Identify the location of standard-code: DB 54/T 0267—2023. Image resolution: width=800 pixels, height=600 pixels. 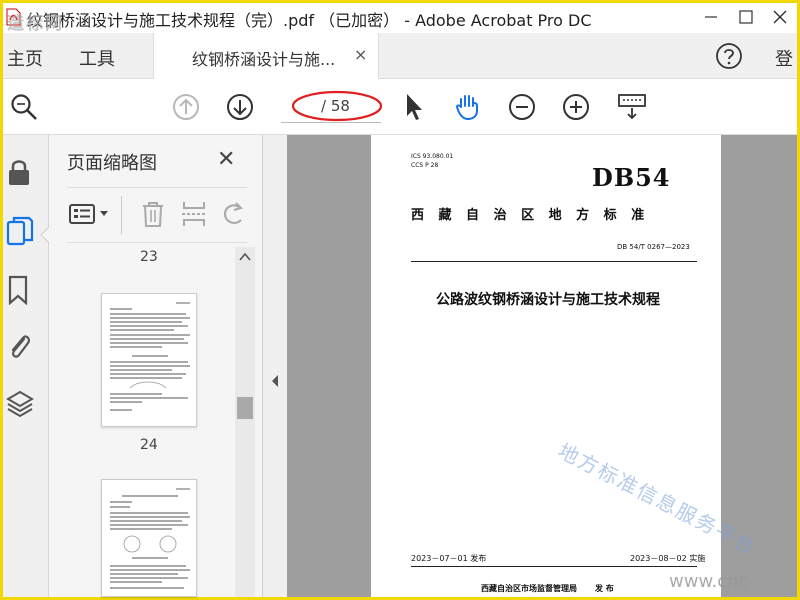
(653, 247).